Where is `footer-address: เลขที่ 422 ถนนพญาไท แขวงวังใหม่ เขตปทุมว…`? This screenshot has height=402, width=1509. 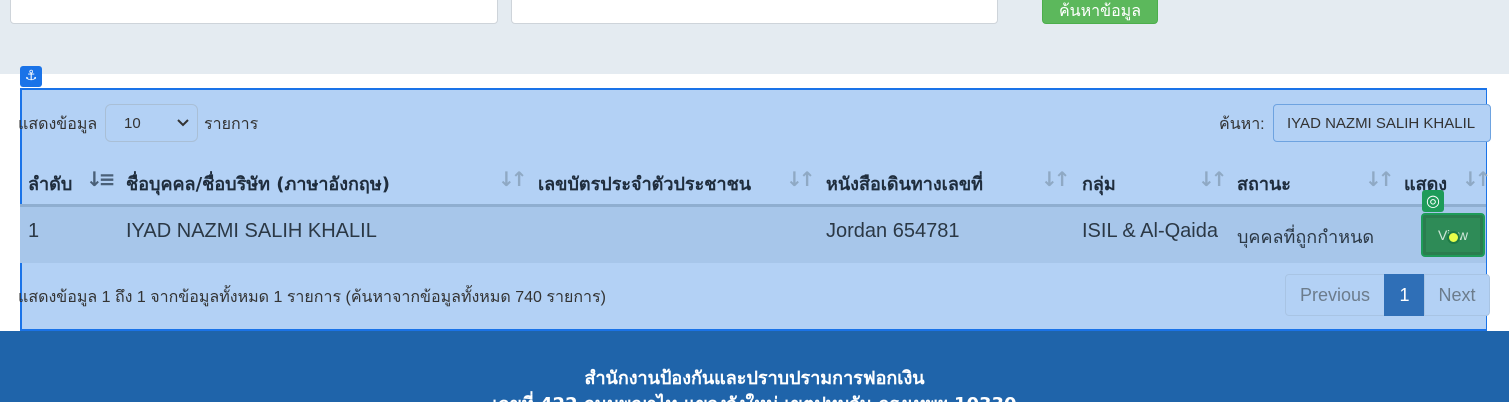
footer-address: เลขที่ 422 ถนนพญาไท แขวงวังใหม่ เขตปทุมว… is located at coordinates (754, 395).